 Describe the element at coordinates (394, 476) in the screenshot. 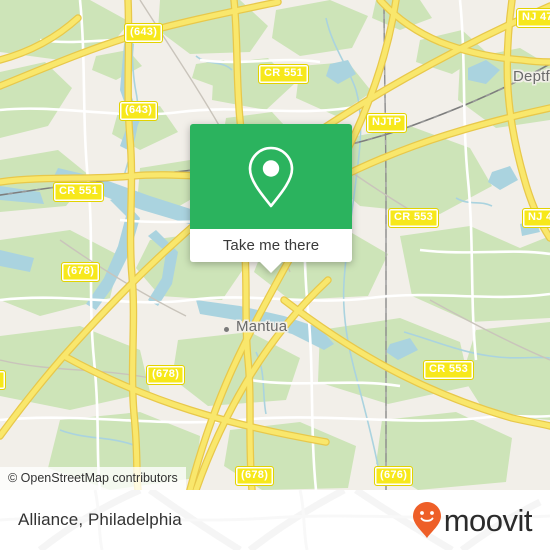

I see `road-shield-676-bottom: (676)` at that location.